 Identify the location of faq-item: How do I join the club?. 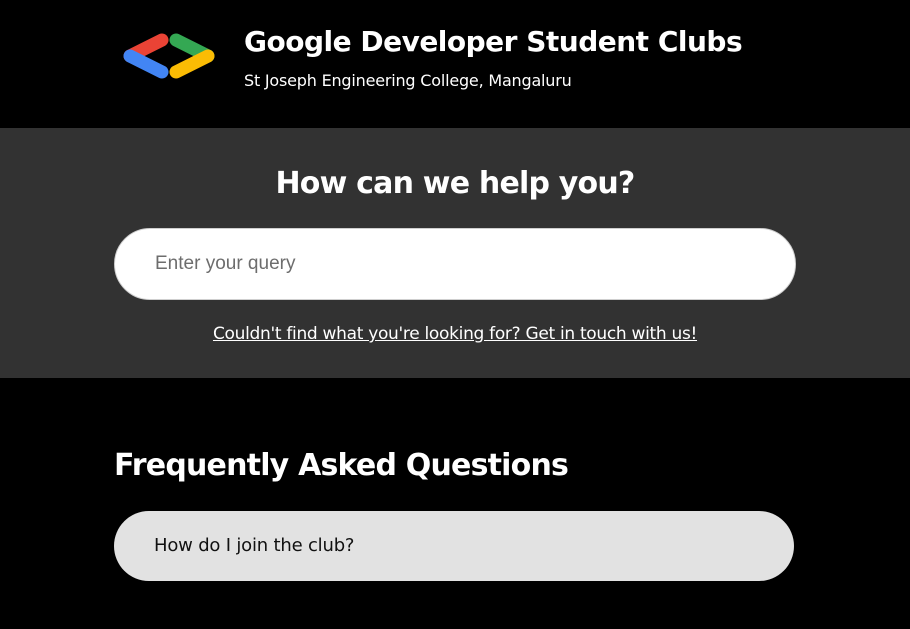
(454, 546).